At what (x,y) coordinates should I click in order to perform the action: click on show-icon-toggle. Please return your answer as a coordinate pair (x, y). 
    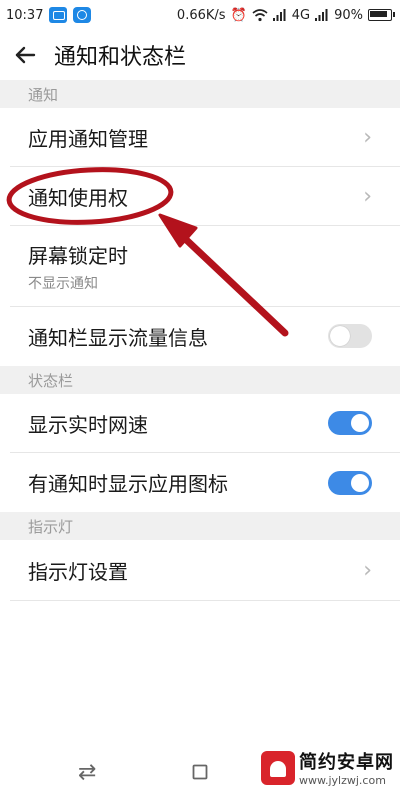
    Looking at the image, I should click on (350, 482).